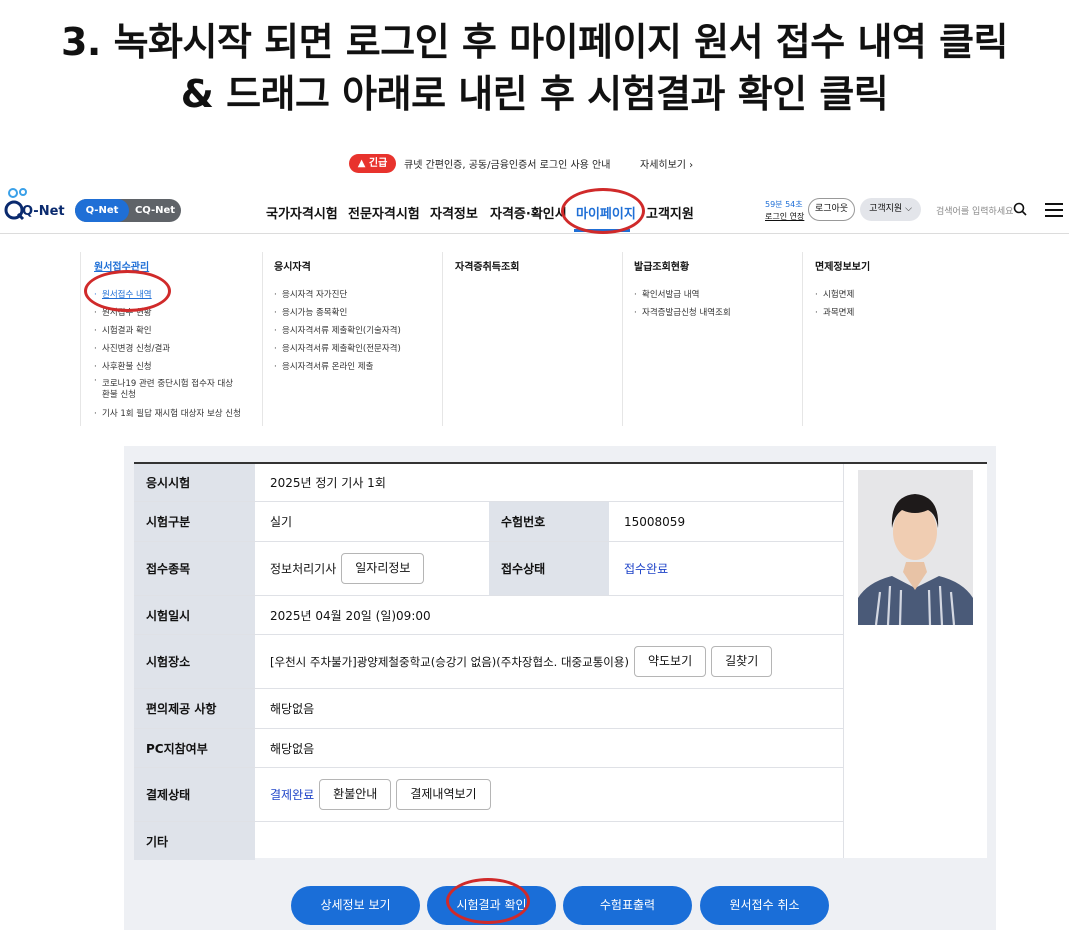 The image size is (1069, 930). Describe the element at coordinates (908, 209) in the screenshot. I see `chevron-down-icon: ⌵` at that location.